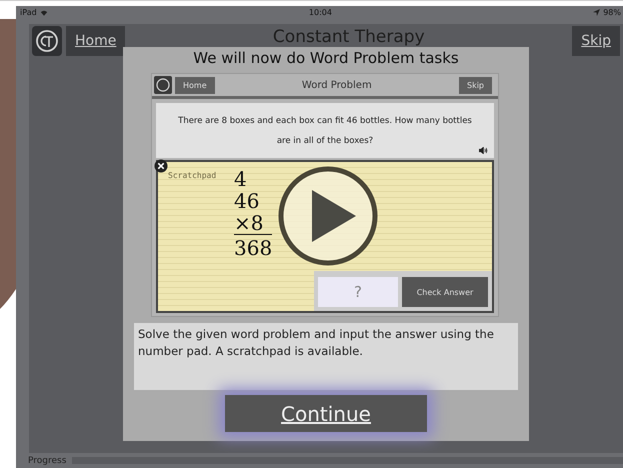 The height and width of the screenshot is (468, 623). I want to click on location-icon, so click(596, 12).